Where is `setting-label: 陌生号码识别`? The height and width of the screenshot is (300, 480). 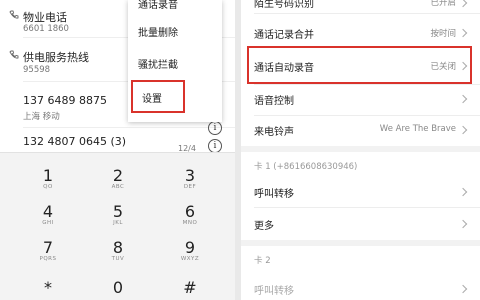 setting-label: 陌生号码识别 is located at coordinates (284, 5).